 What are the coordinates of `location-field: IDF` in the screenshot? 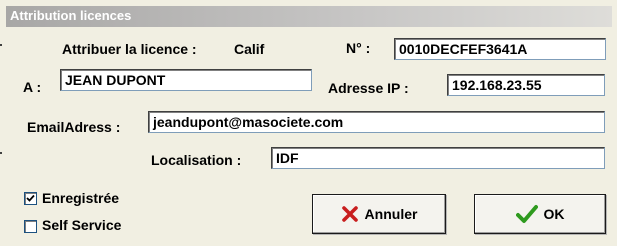 It's located at (438, 158).